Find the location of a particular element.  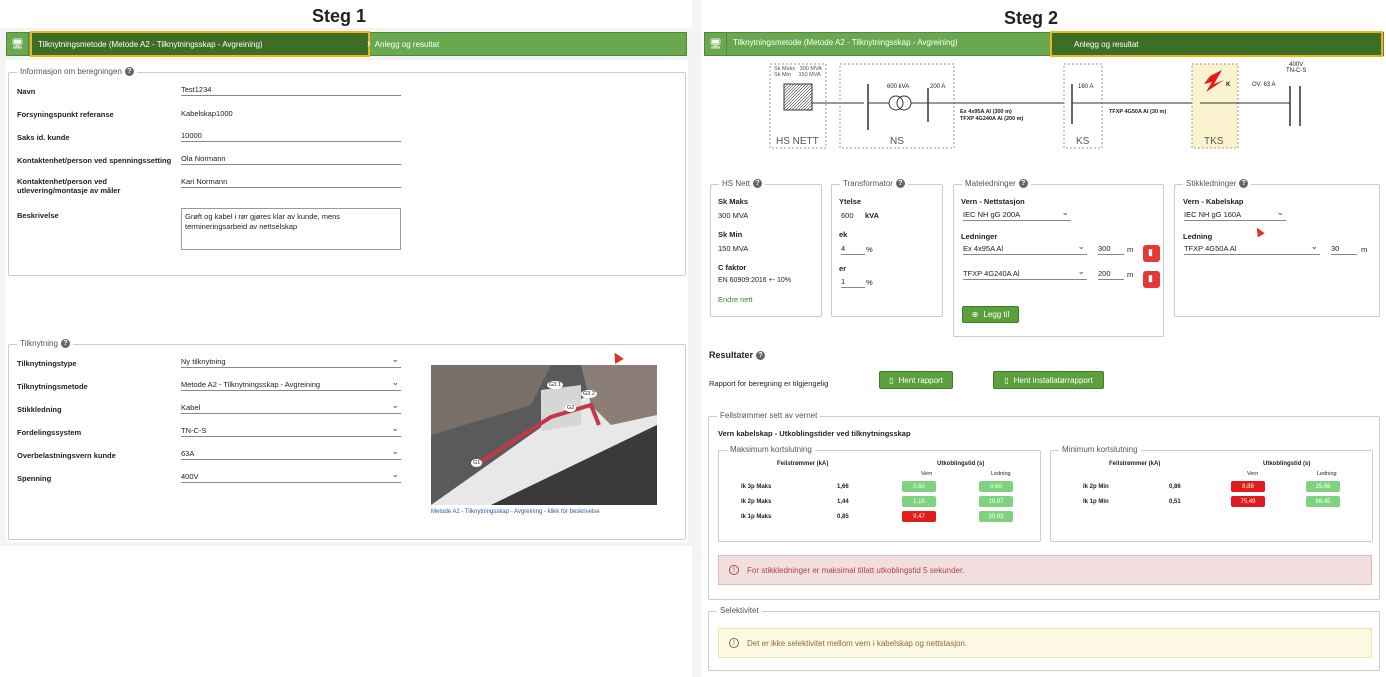

mate-legend: Mateledninger? is located at coordinates (996, 183).